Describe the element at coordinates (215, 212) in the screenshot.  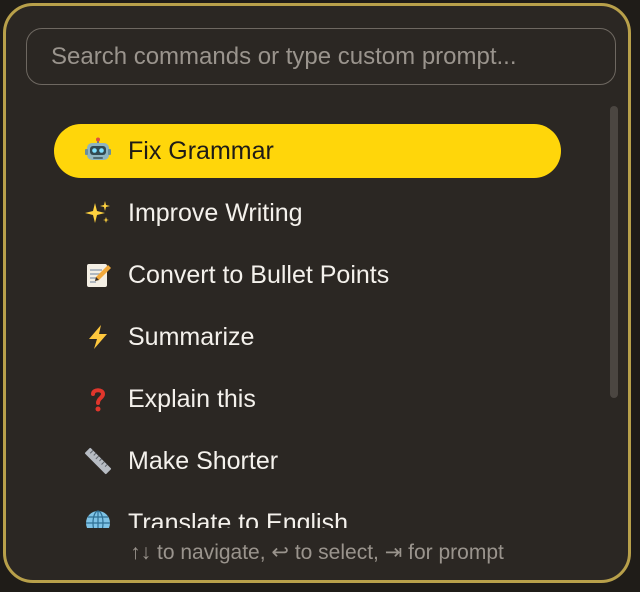
I see `command-label: Improve Writing` at that location.